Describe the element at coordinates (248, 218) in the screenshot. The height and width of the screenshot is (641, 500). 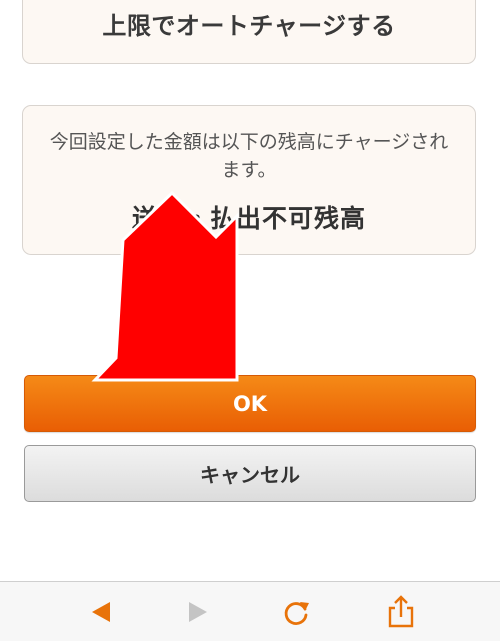
I see `target-balance-label: 送金・払出不可残高` at that location.